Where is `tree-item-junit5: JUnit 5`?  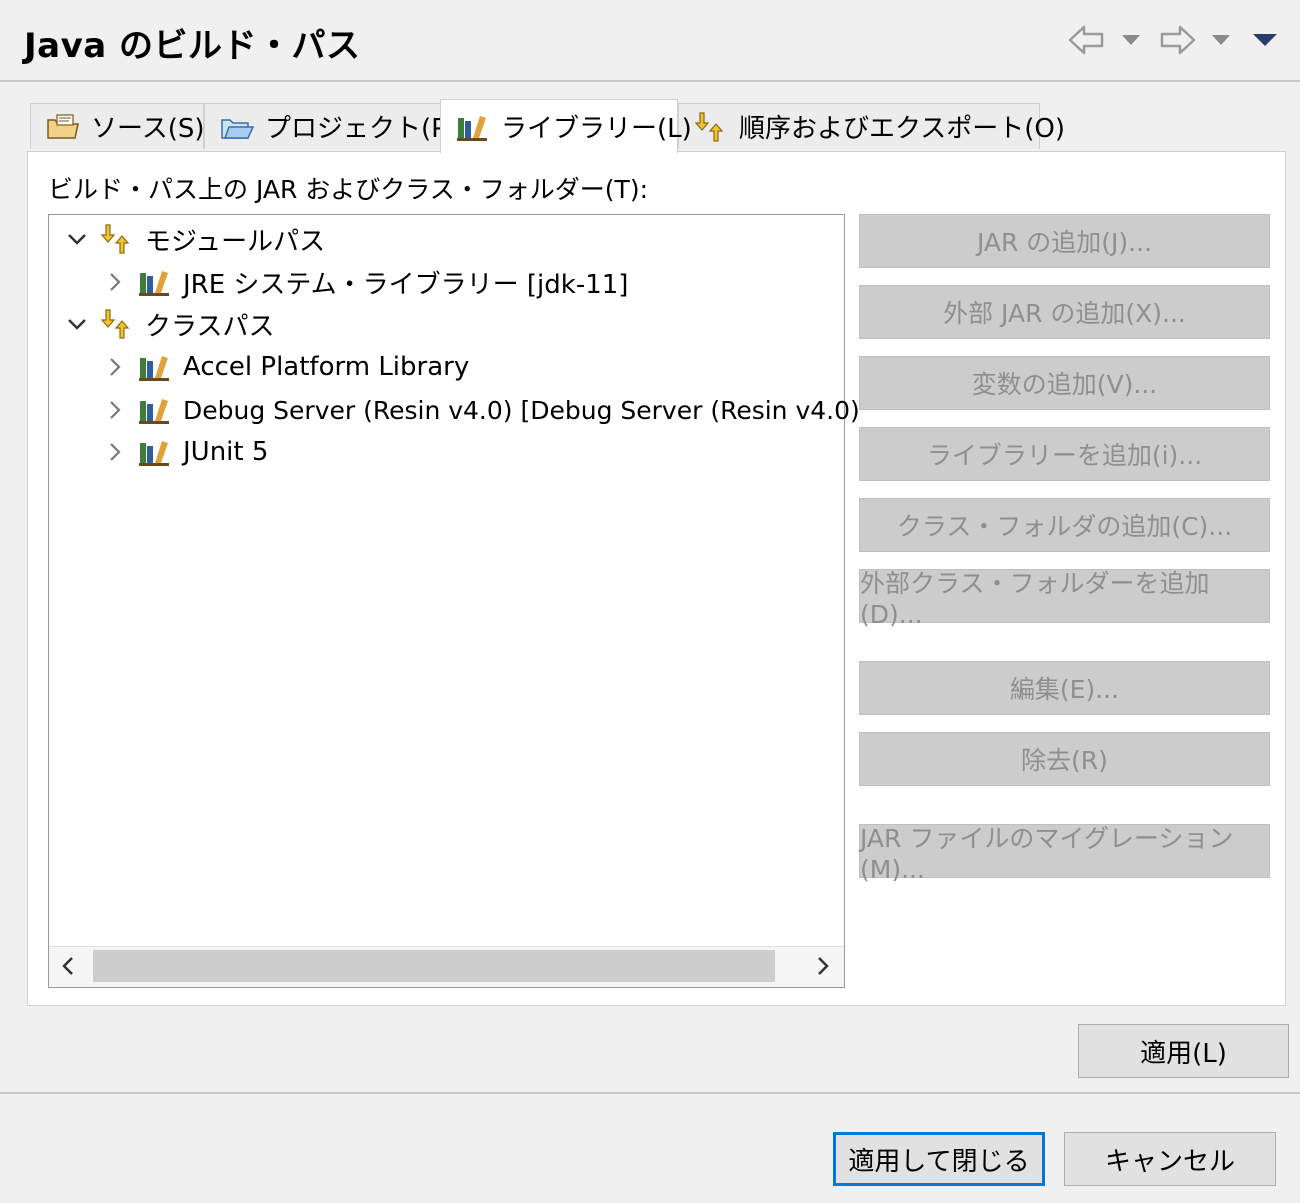 tree-item-junit5: JUnit 5 is located at coordinates (183, 452).